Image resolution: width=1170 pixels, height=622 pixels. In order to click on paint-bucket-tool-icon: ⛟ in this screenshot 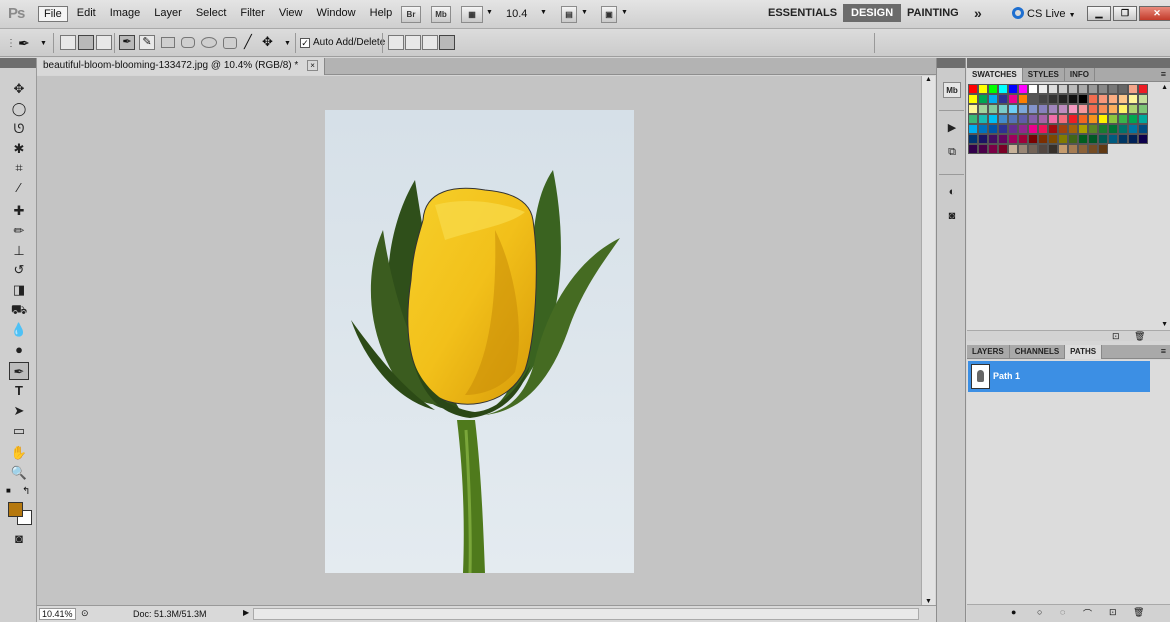, I will do `click(19, 310)`.